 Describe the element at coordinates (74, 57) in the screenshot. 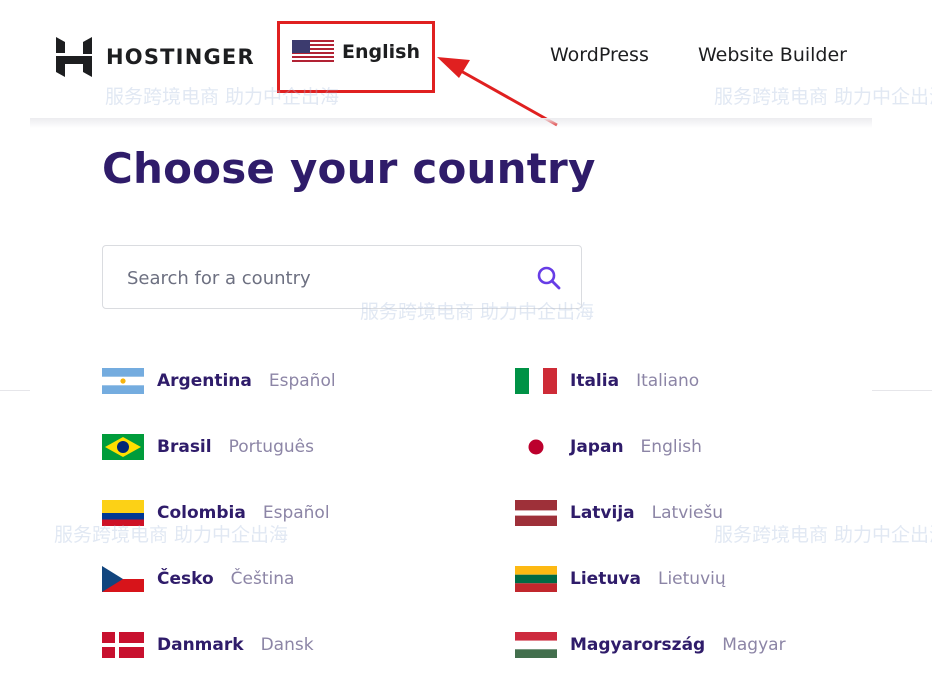

I see `hostinger-logo-icon` at that location.